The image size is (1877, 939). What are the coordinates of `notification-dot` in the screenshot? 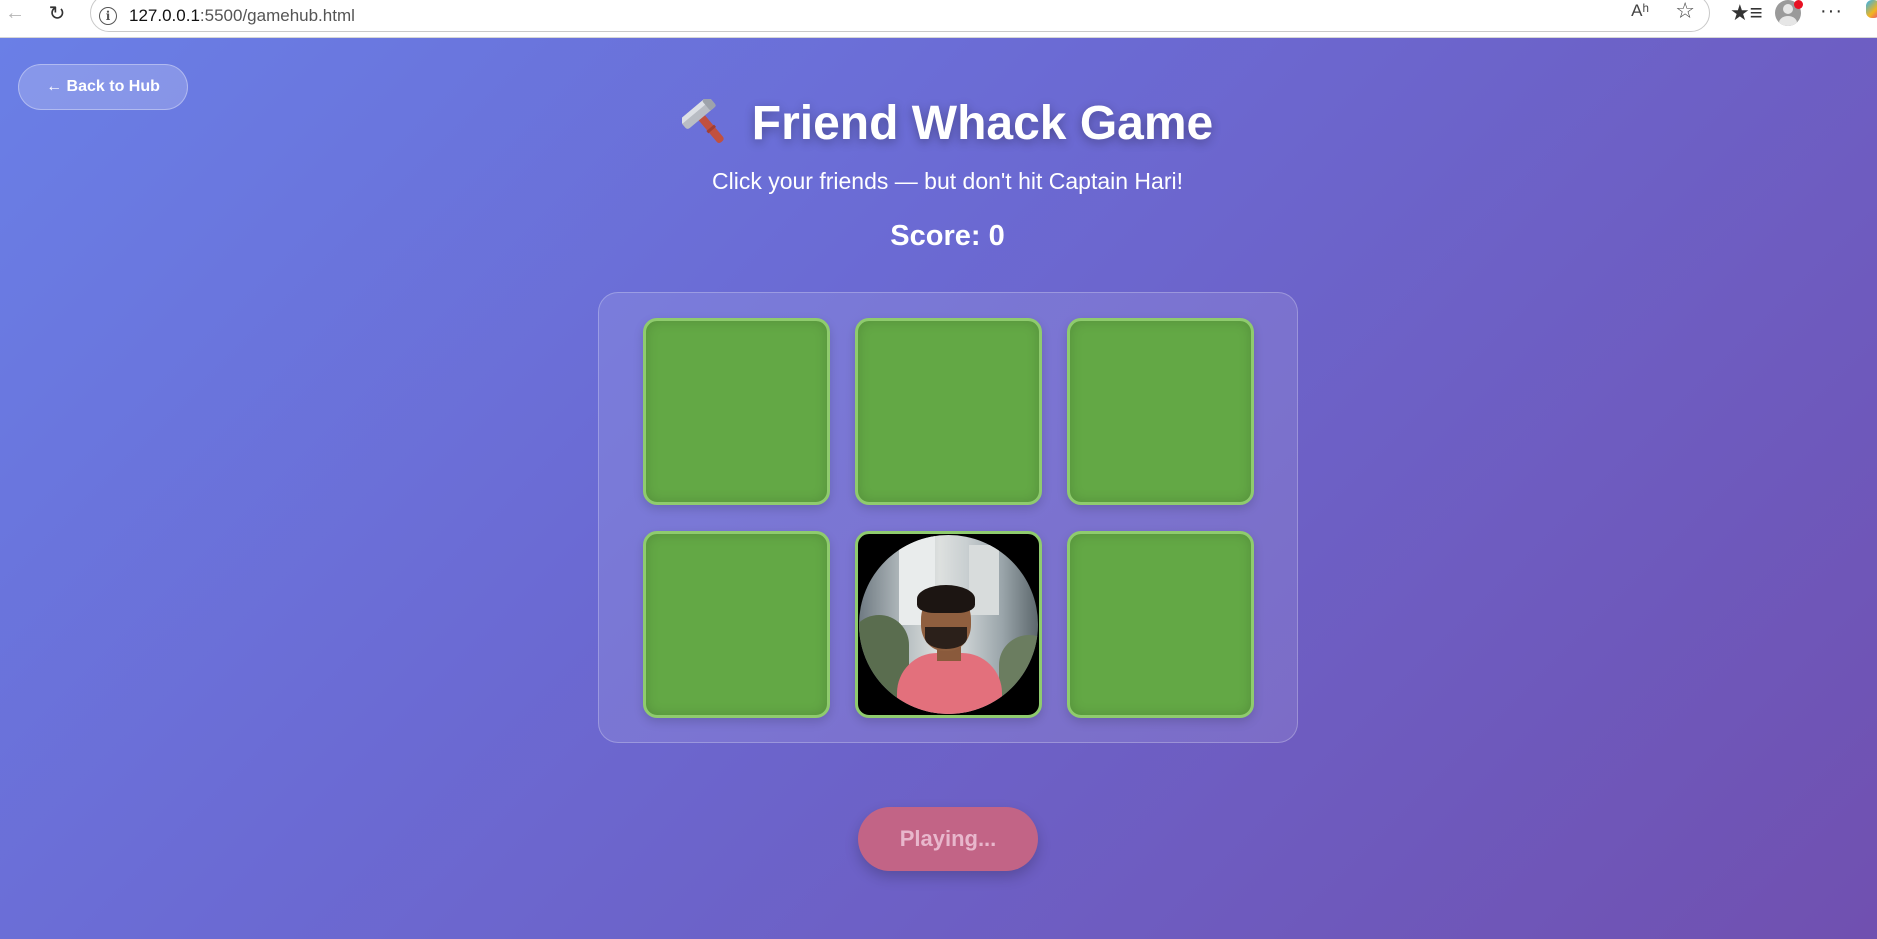 It's located at (1798, 4).